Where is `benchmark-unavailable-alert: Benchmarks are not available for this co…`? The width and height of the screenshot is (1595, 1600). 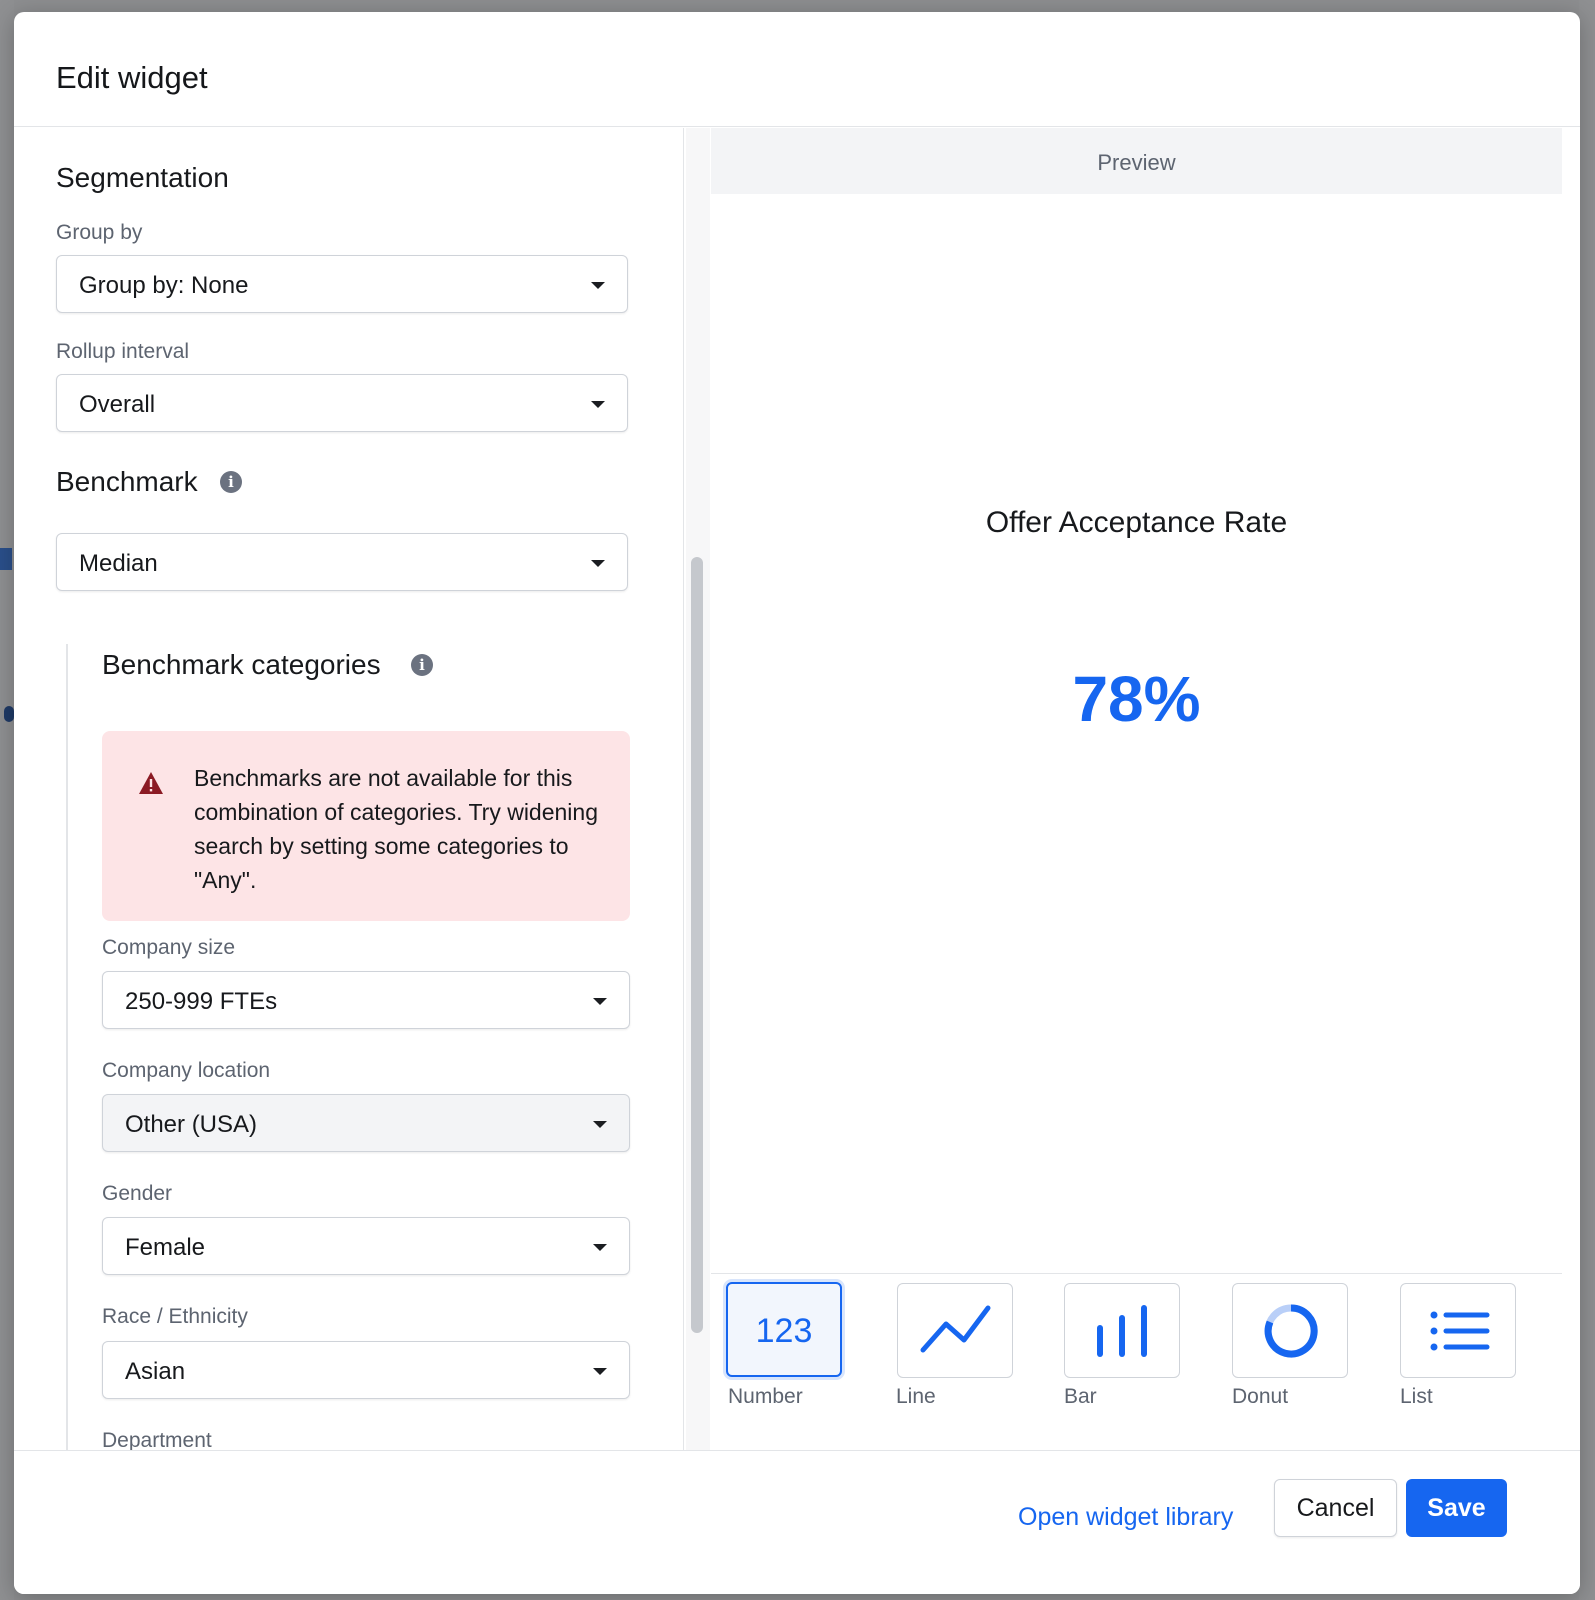 benchmark-unavailable-alert: Benchmarks are not available for this co… is located at coordinates (366, 826).